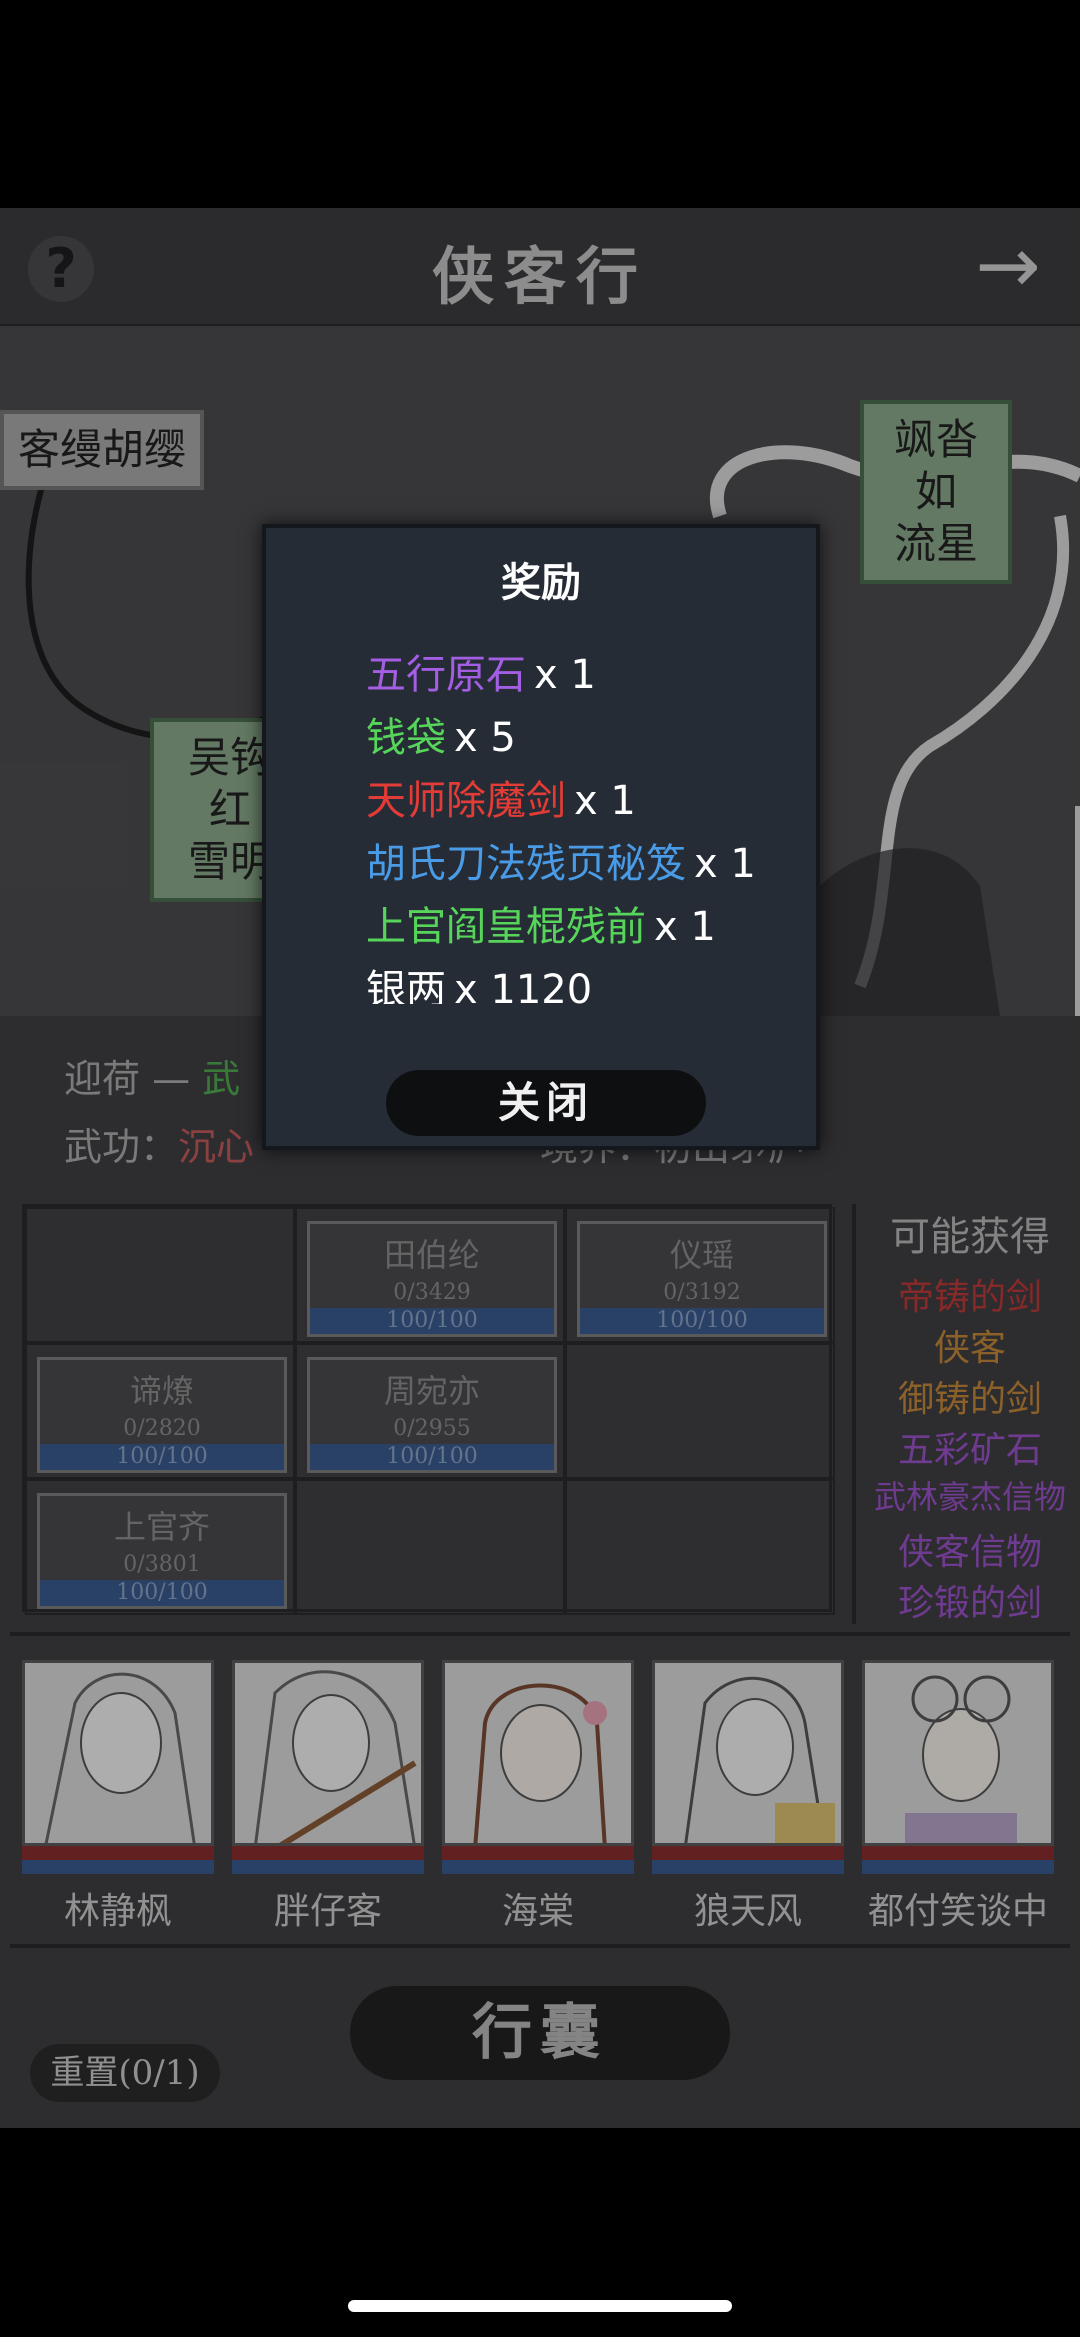 This screenshot has width=1080, height=2337. I want to click on reward-item: 胡氏刀法残页秘笈 x 1, so click(586, 864).